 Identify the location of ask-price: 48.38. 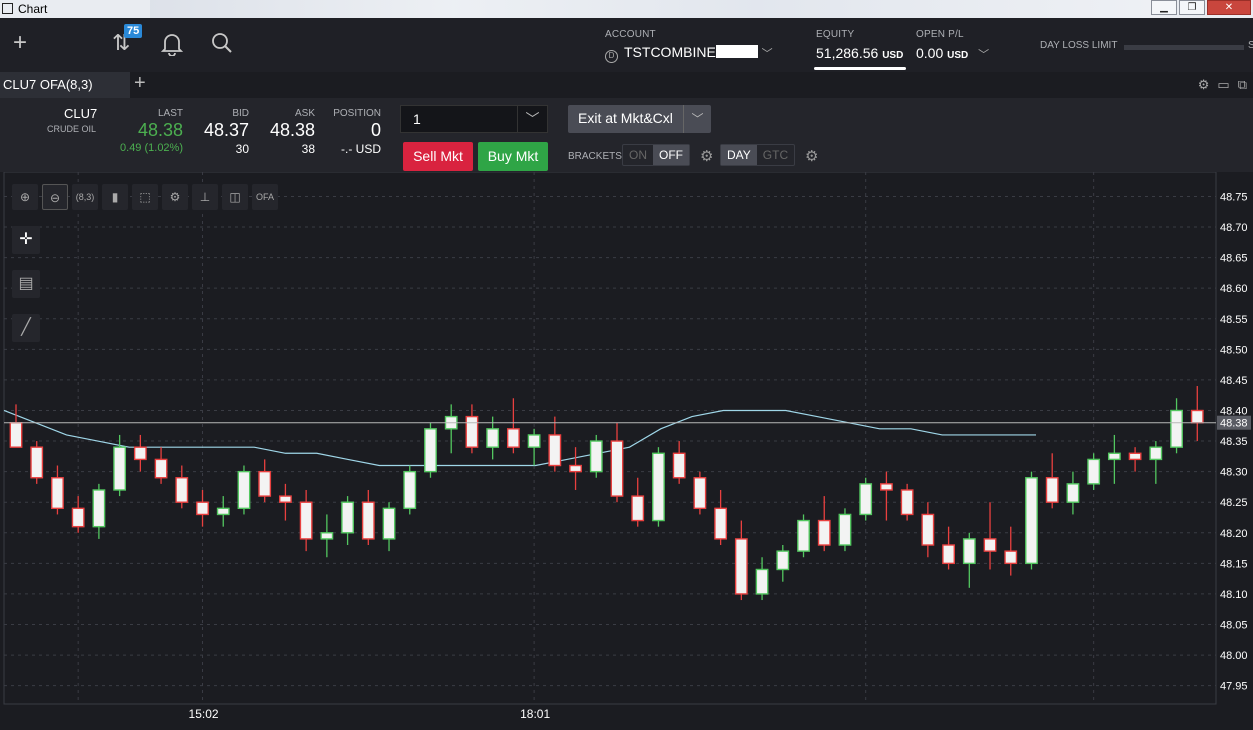
(292, 130).